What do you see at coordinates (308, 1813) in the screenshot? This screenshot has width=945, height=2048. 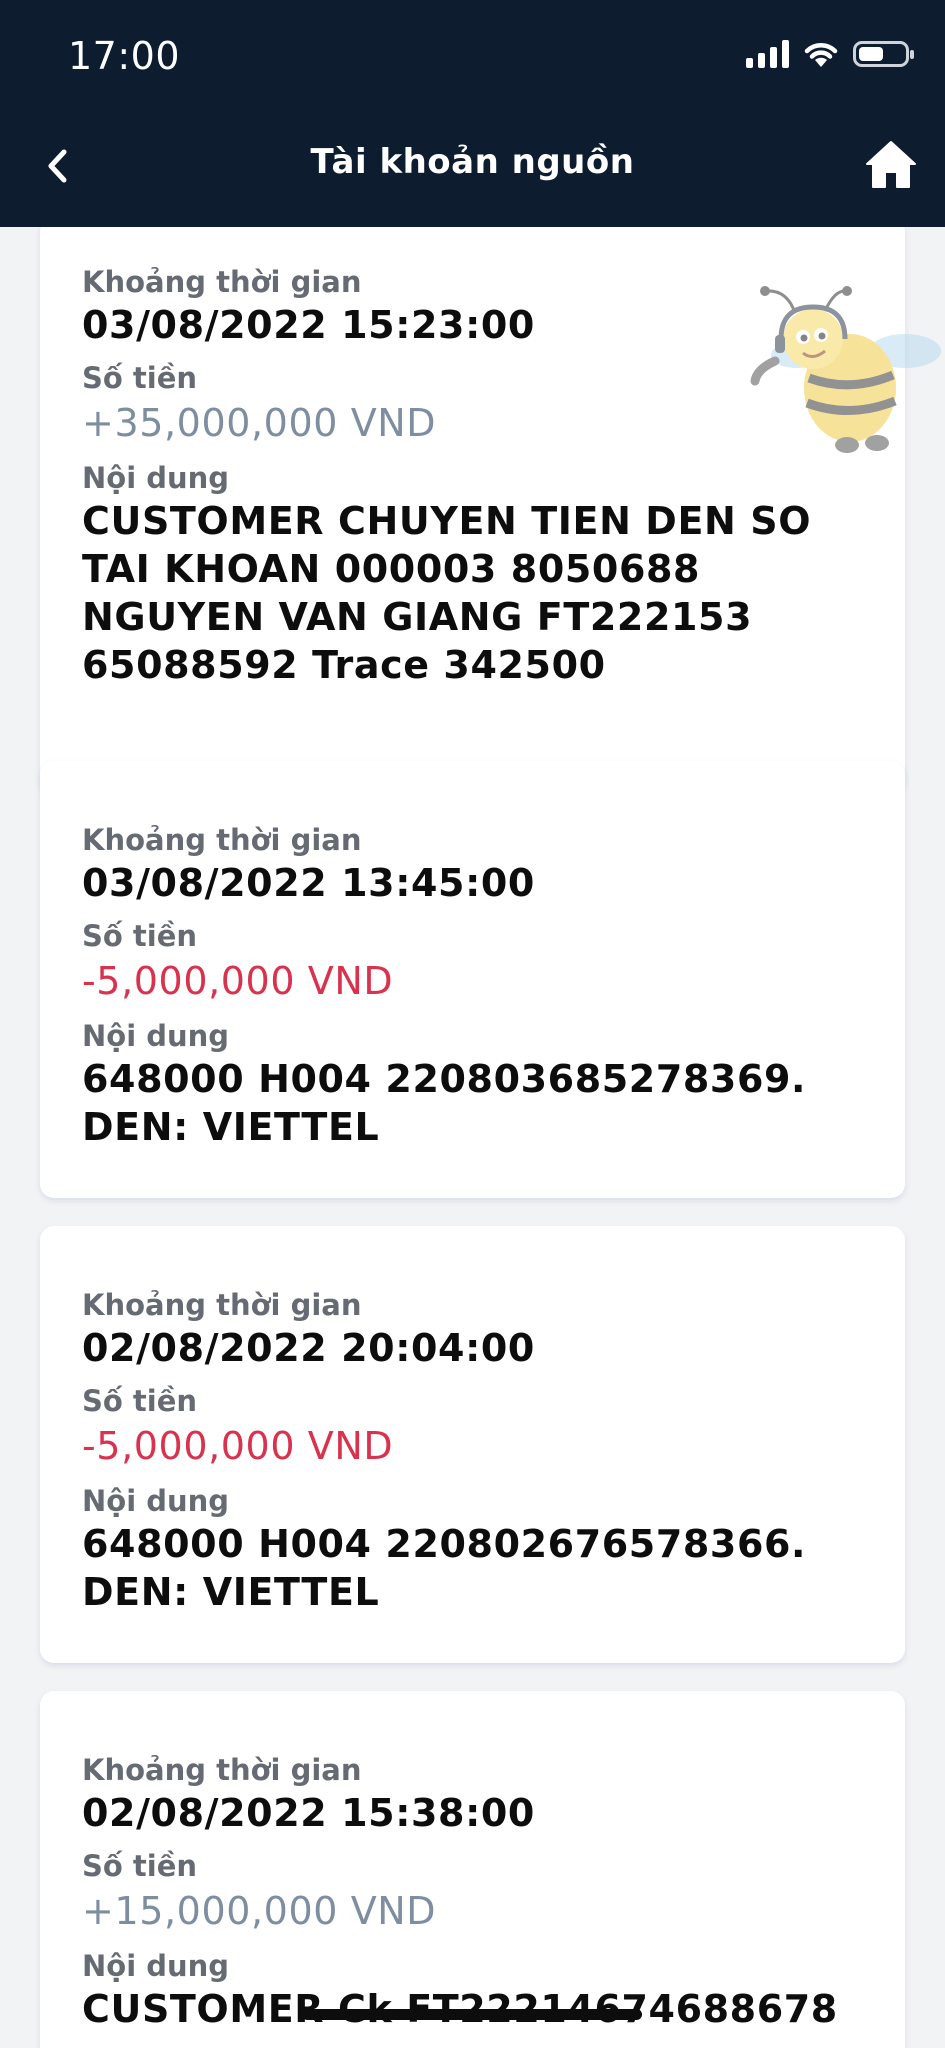 I see `transaction-datetime: 02/08/2022 15:38:00` at bounding box center [308, 1813].